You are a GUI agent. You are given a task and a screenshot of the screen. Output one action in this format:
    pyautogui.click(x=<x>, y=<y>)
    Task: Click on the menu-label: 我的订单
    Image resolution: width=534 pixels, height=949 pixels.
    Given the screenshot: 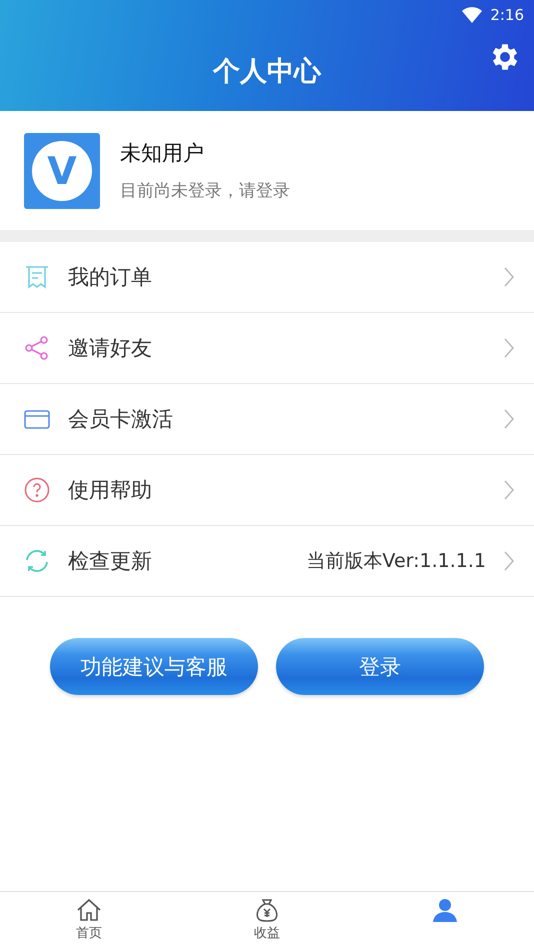 What is the action you would take?
    pyautogui.click(x=110, y=277)
    